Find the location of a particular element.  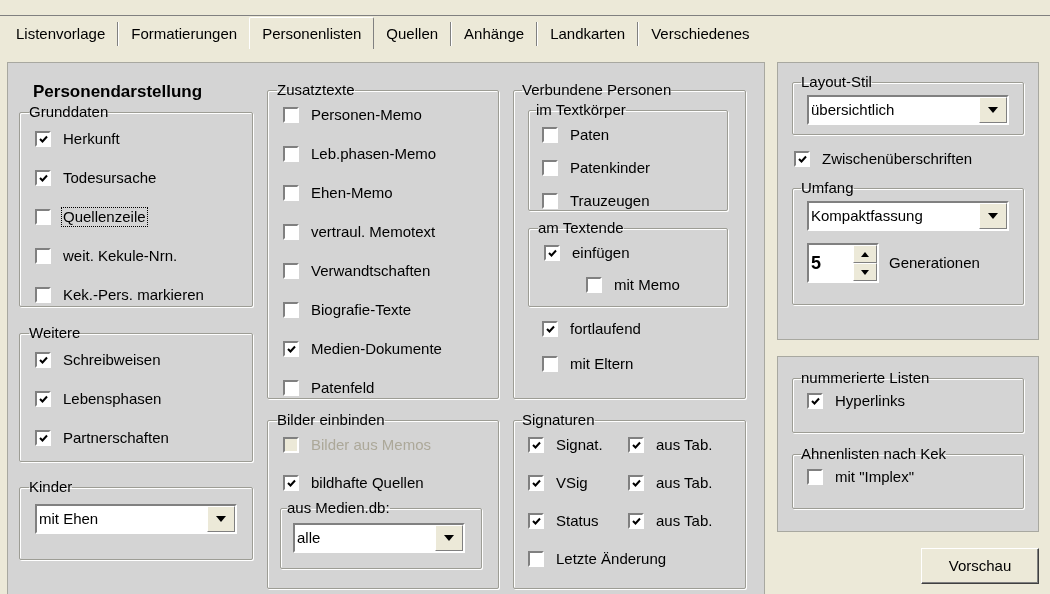

checkbox-label: Quellenzeile is located at coordinates (104, 217).